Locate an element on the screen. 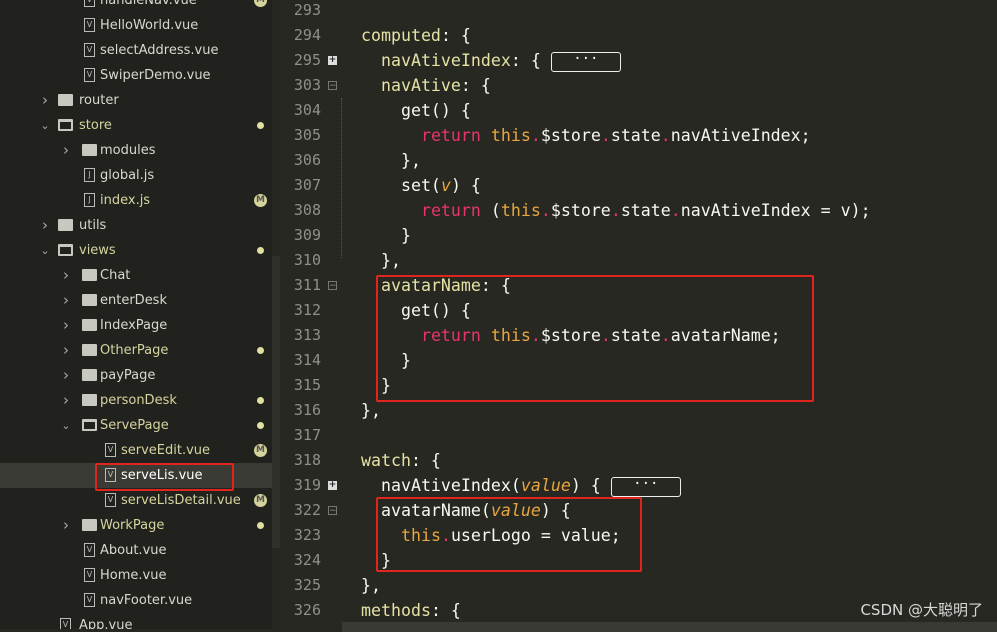 The width and height of the screenshot is (997, 632). code-token: ) { is located at coordinates (465, 185).